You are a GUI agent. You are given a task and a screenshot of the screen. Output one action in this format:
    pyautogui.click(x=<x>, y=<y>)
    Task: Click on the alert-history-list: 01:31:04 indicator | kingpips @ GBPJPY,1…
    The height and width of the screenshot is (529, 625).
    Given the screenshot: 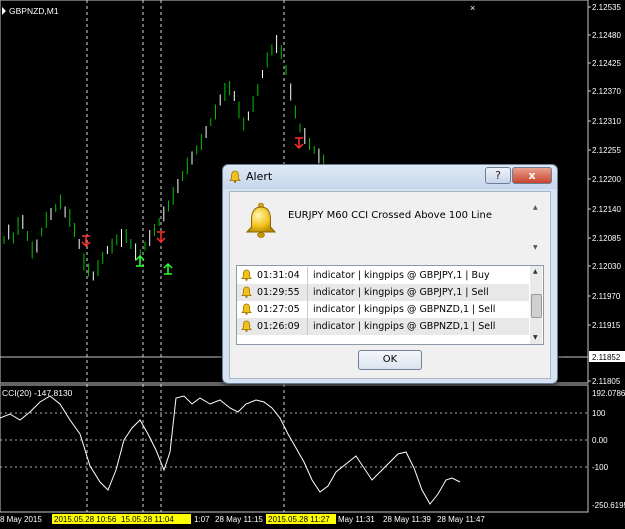 What is the action you would take?
    pyautogui.click(x=390, y=305)
    